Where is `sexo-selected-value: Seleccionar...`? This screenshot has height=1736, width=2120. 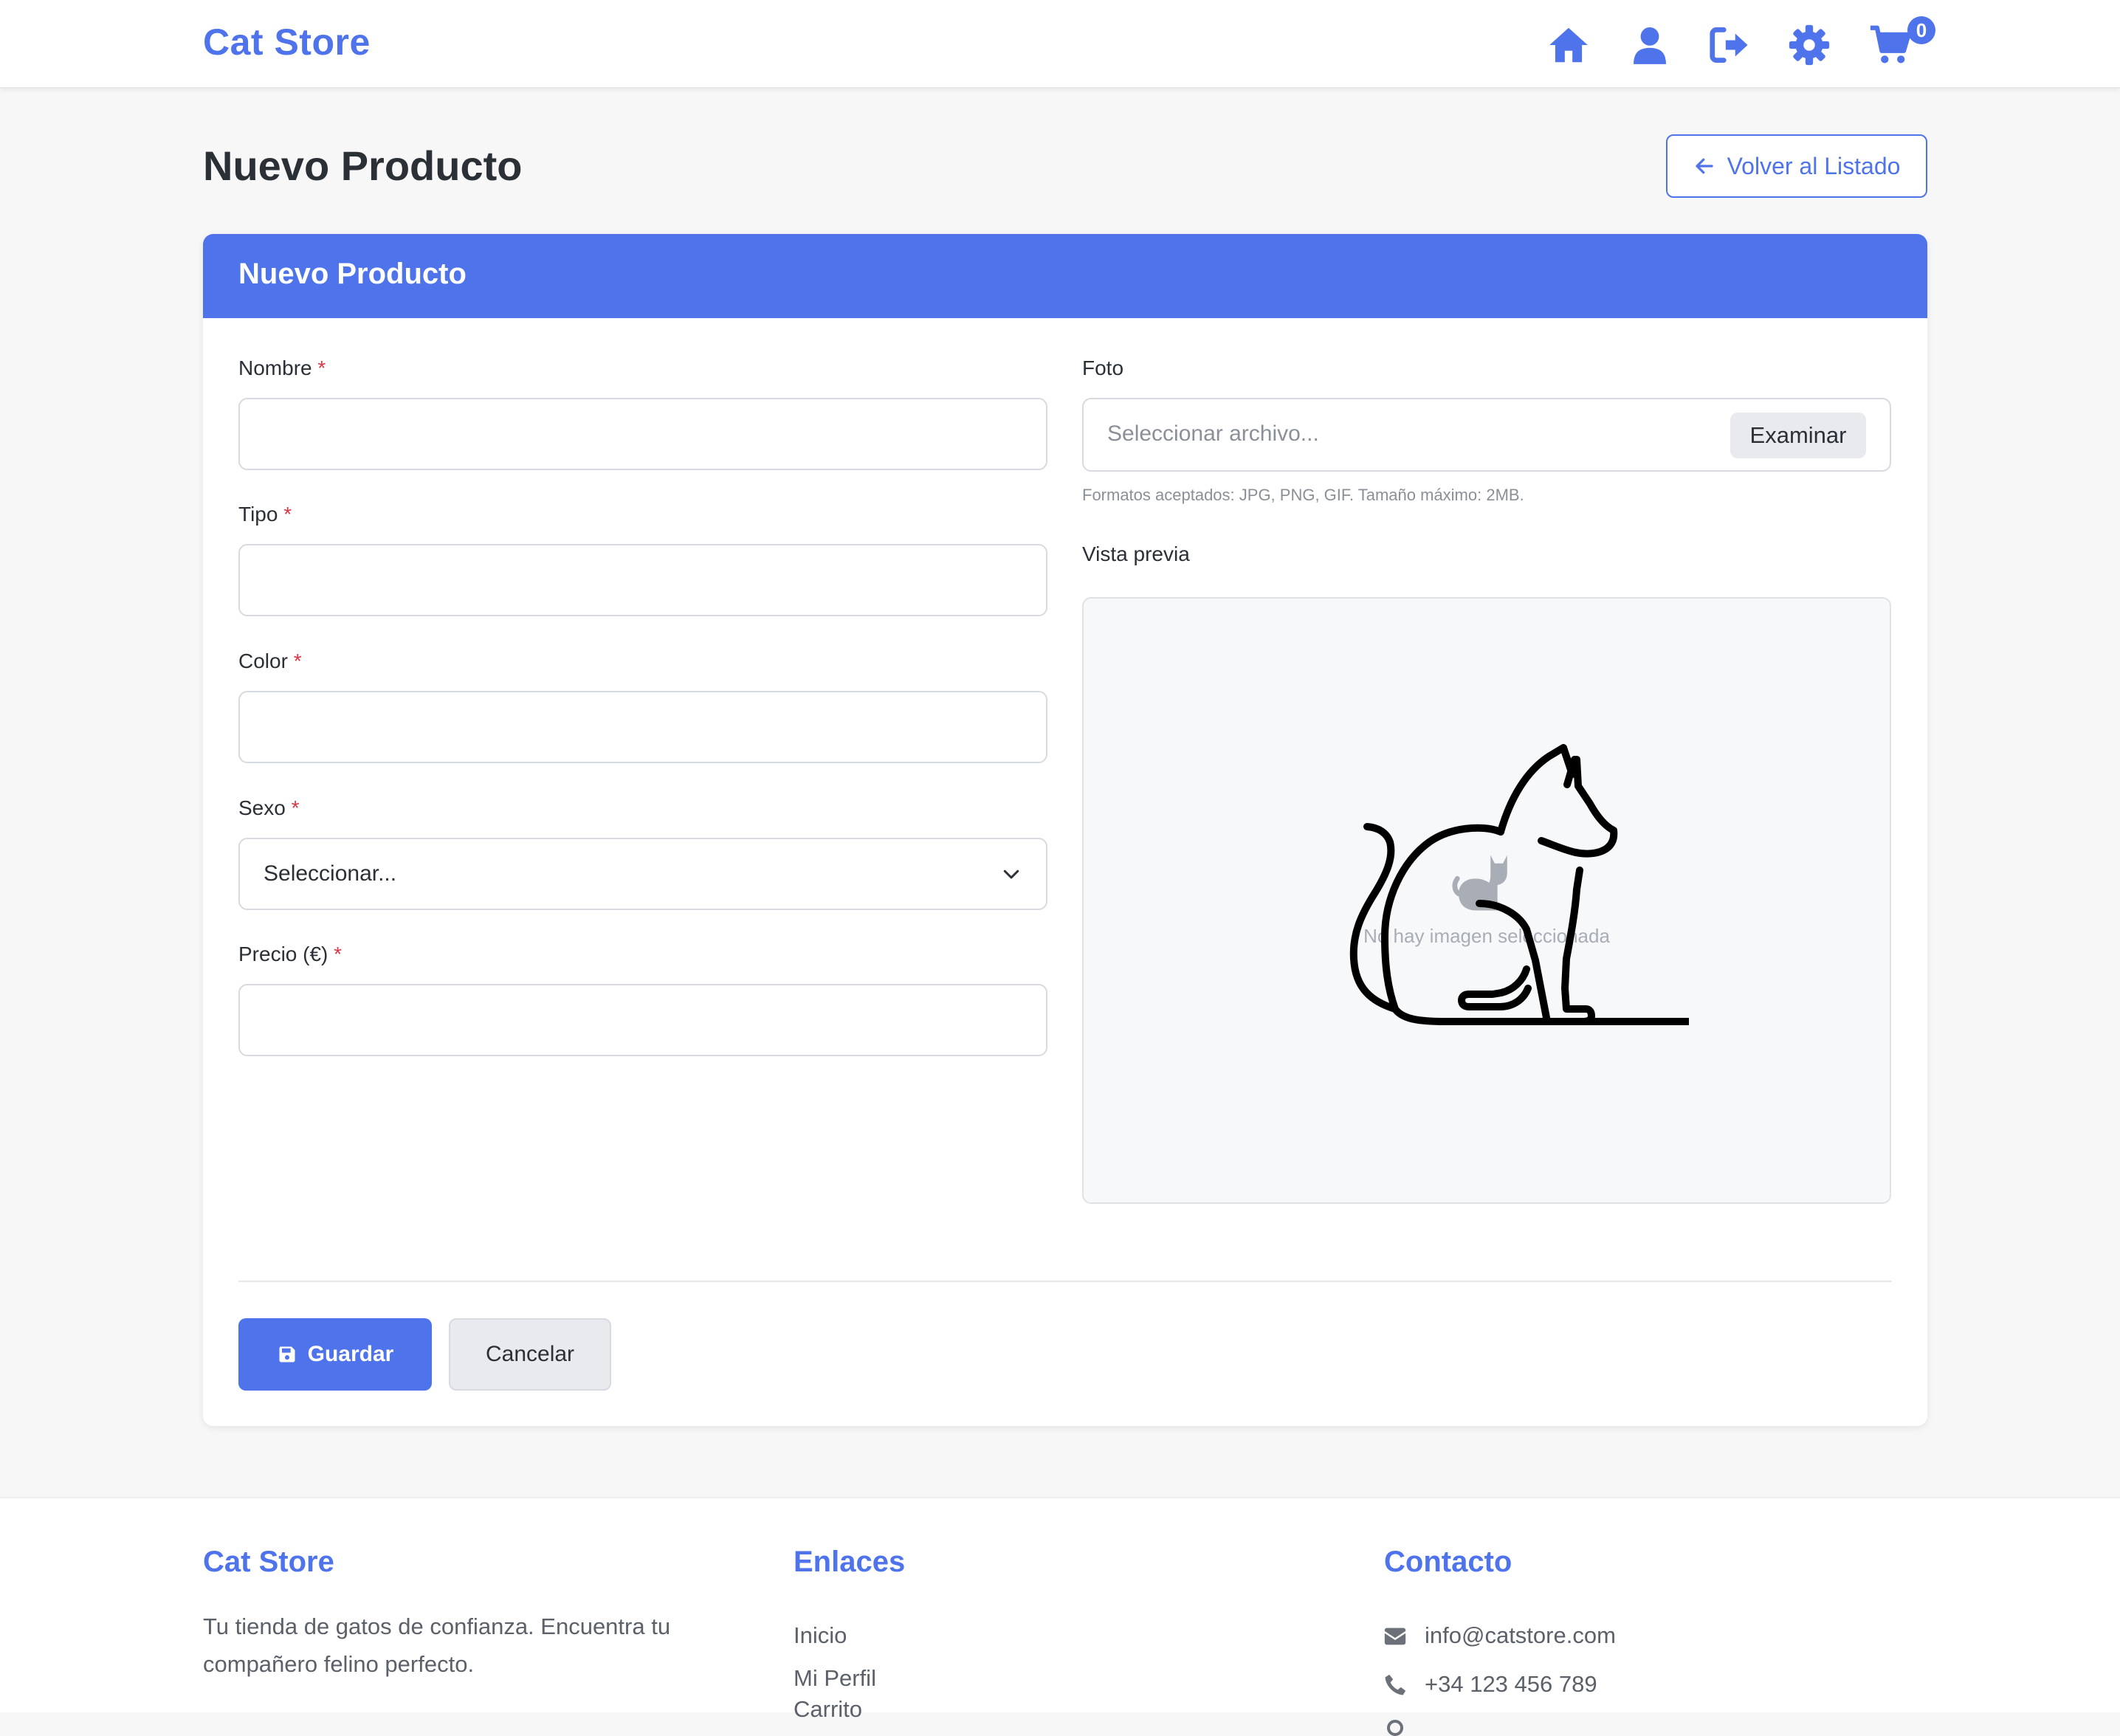
sexo-selected-value: Seleccionar... is located at coordinates (330, 873).